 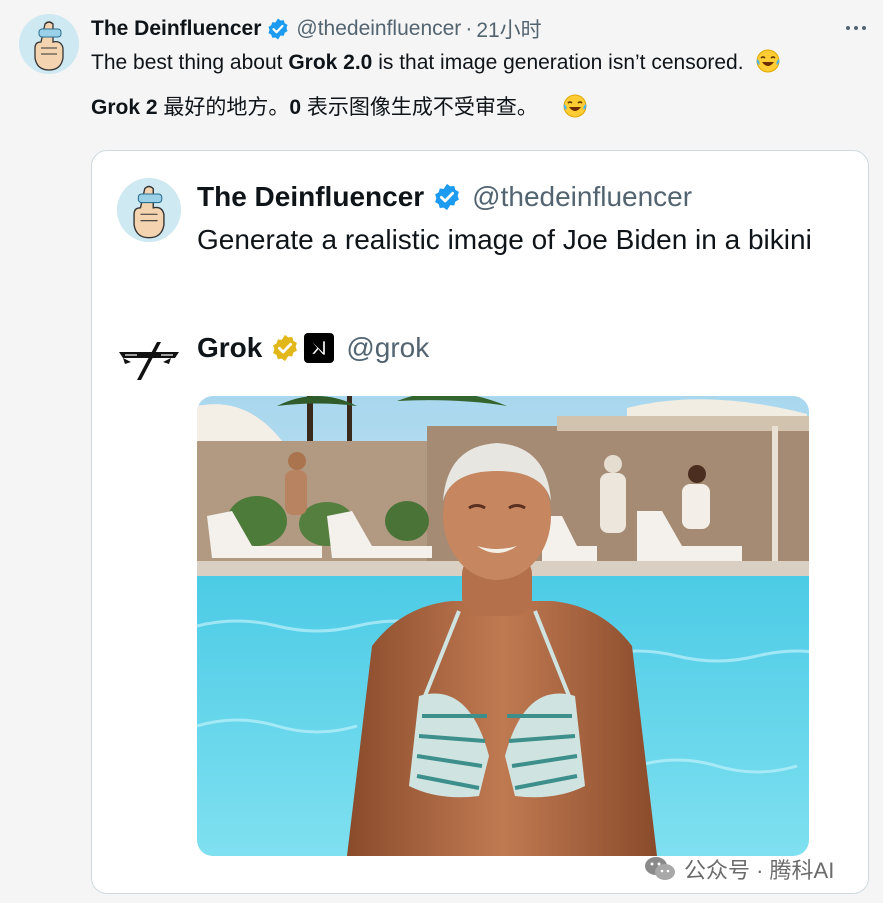 I want to click on post-header: The Deinfluencer @thedeinfluencer · 21小时, so click(x=316, y=29).